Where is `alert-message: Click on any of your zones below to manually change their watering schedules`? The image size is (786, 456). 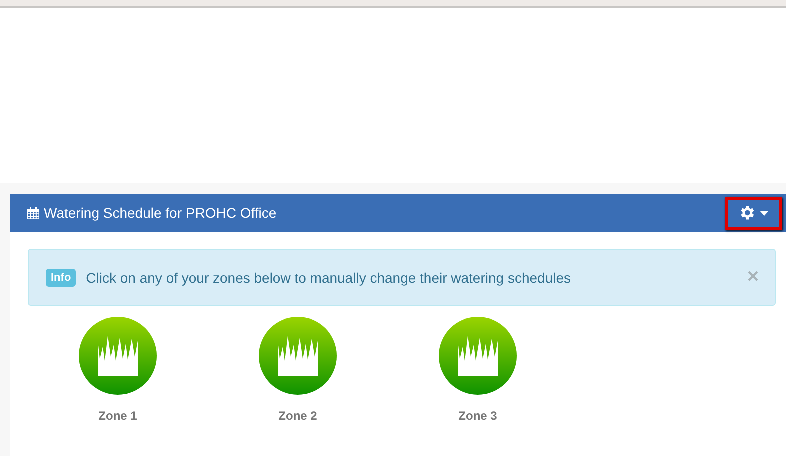
alert-message: Click on any of your zones below to manually change their watering schedules is located at coordinates (329, 278).